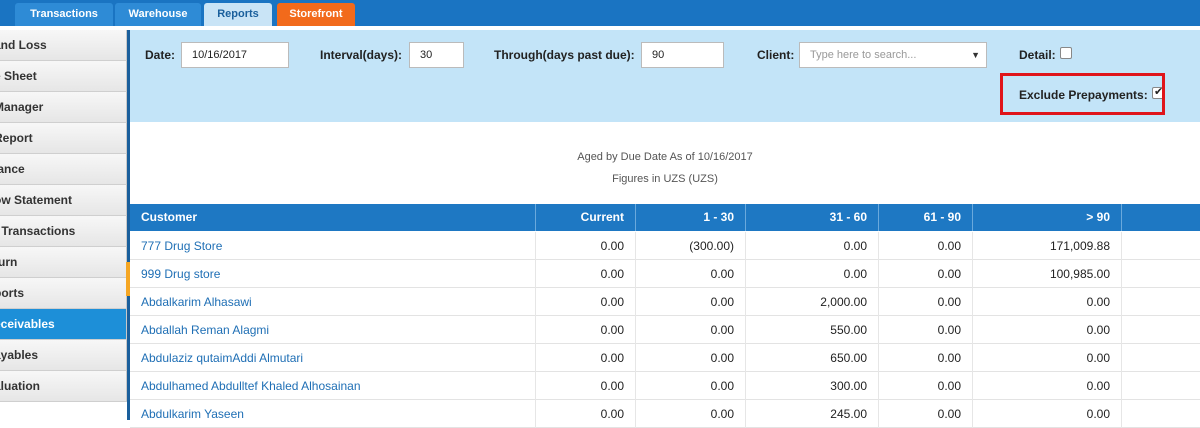 The image size is (1200, 428). Describe the element at coordinates (63, 138) in the screenshot. I see `sidebar-item-report: Report` at that location.